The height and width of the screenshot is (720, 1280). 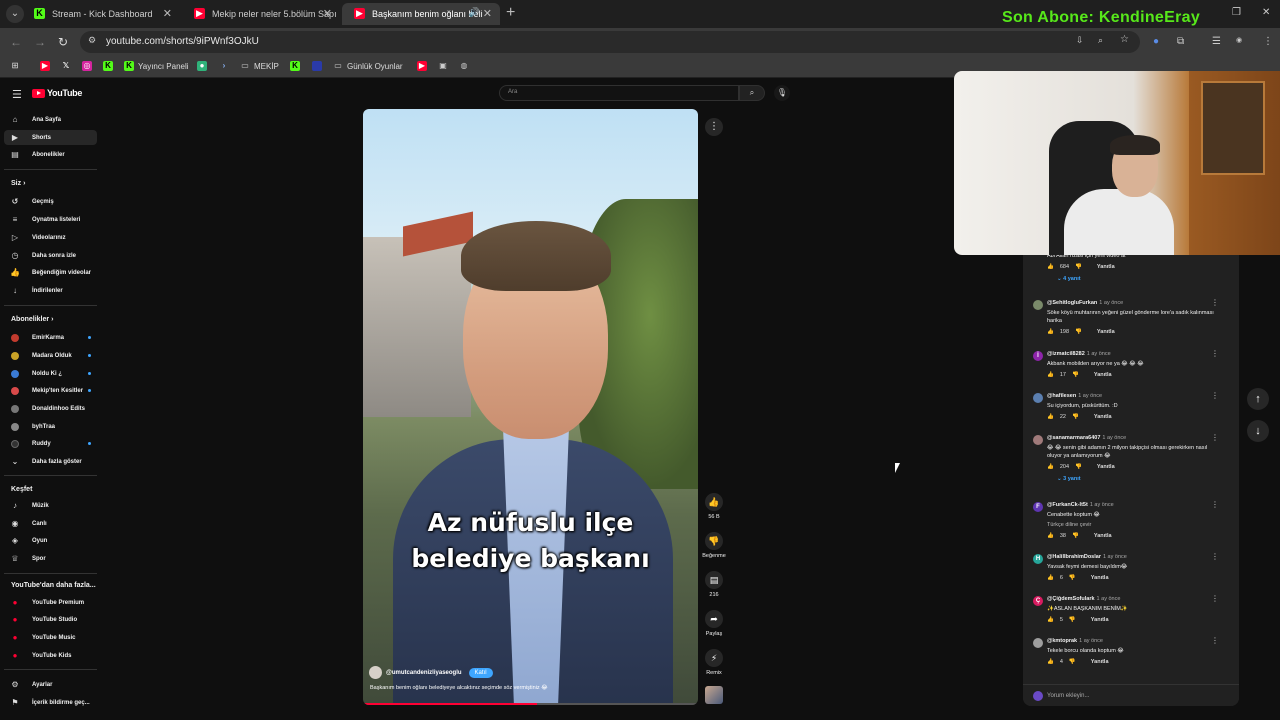 I want to click on sidebar-item-music: ♪ Müzik, so click(x=50, y=505).